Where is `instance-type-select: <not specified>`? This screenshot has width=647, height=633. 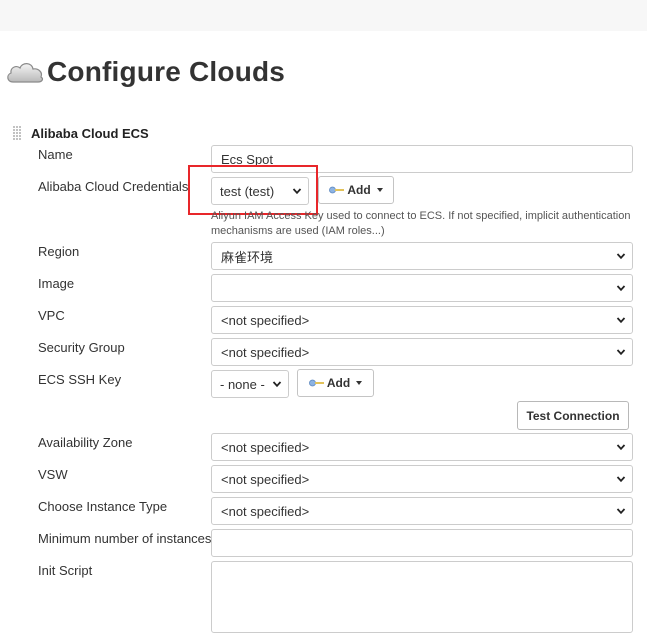
instance-type-select: <not specified> is located at coordinates (422, 511).